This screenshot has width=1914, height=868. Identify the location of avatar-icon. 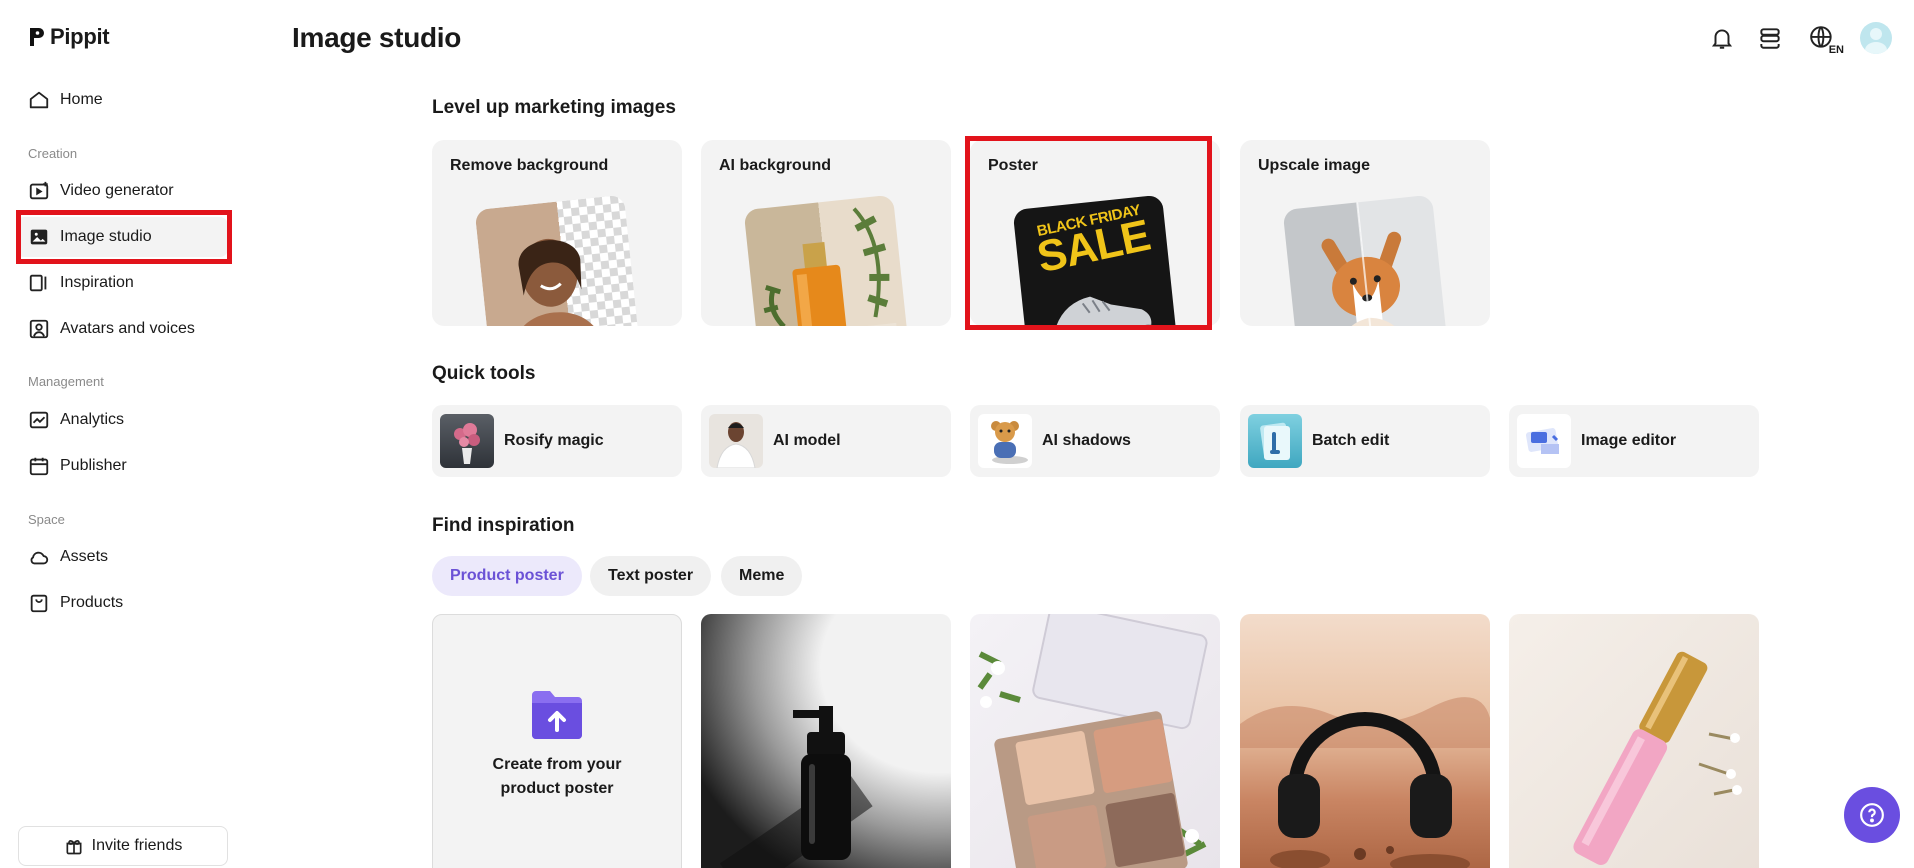
(39, 329).